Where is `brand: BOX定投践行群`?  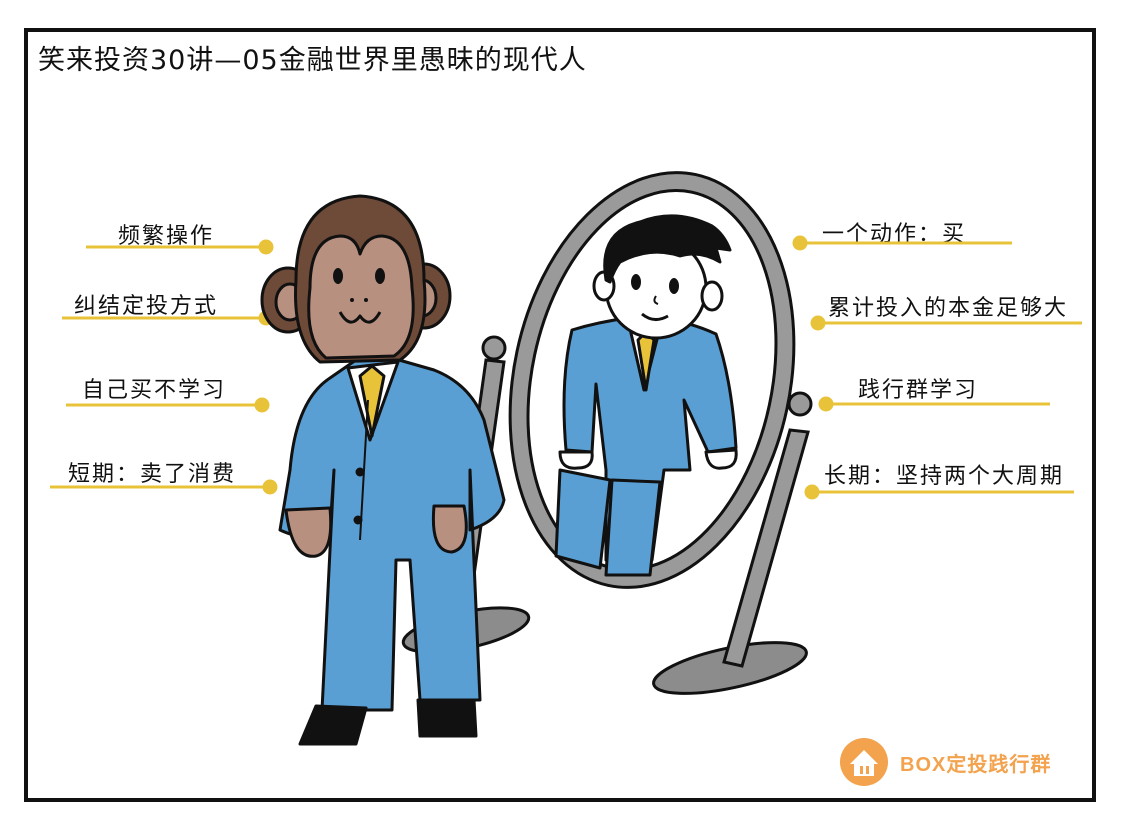 brand: BOX定投践行群 is located at coordinates (945, 762).